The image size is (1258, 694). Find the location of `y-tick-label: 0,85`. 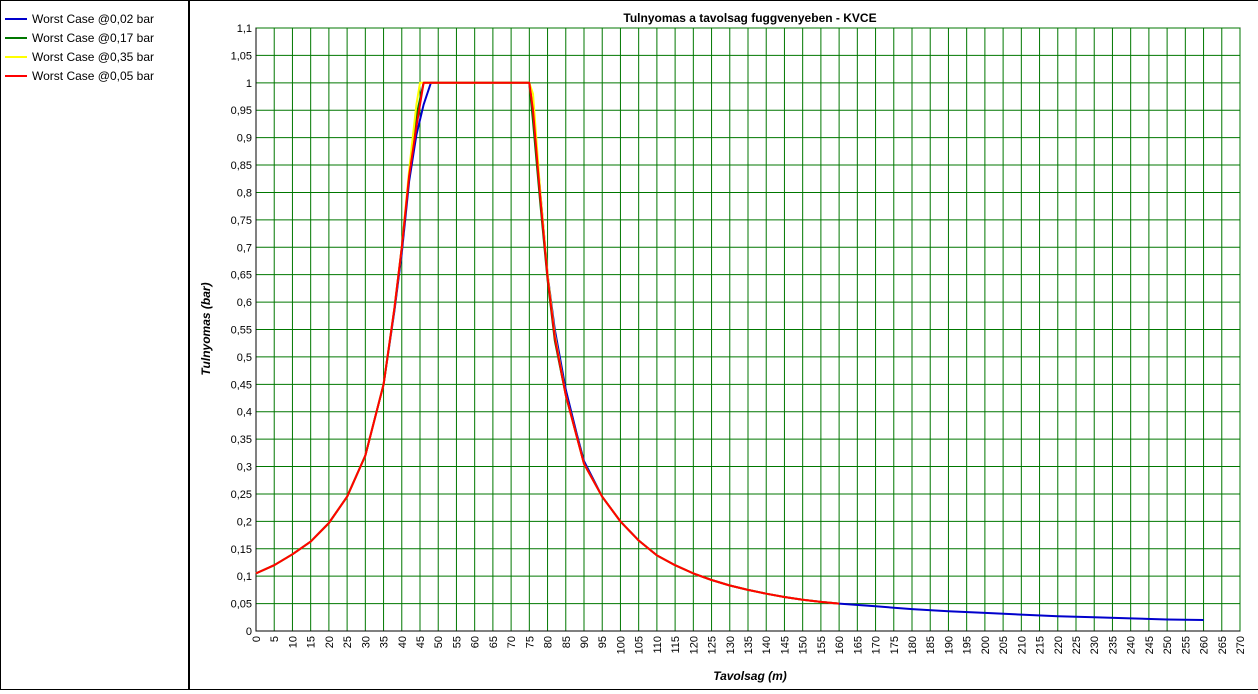

y-tick-label: 0,85 is located at coordinates (241, 166).